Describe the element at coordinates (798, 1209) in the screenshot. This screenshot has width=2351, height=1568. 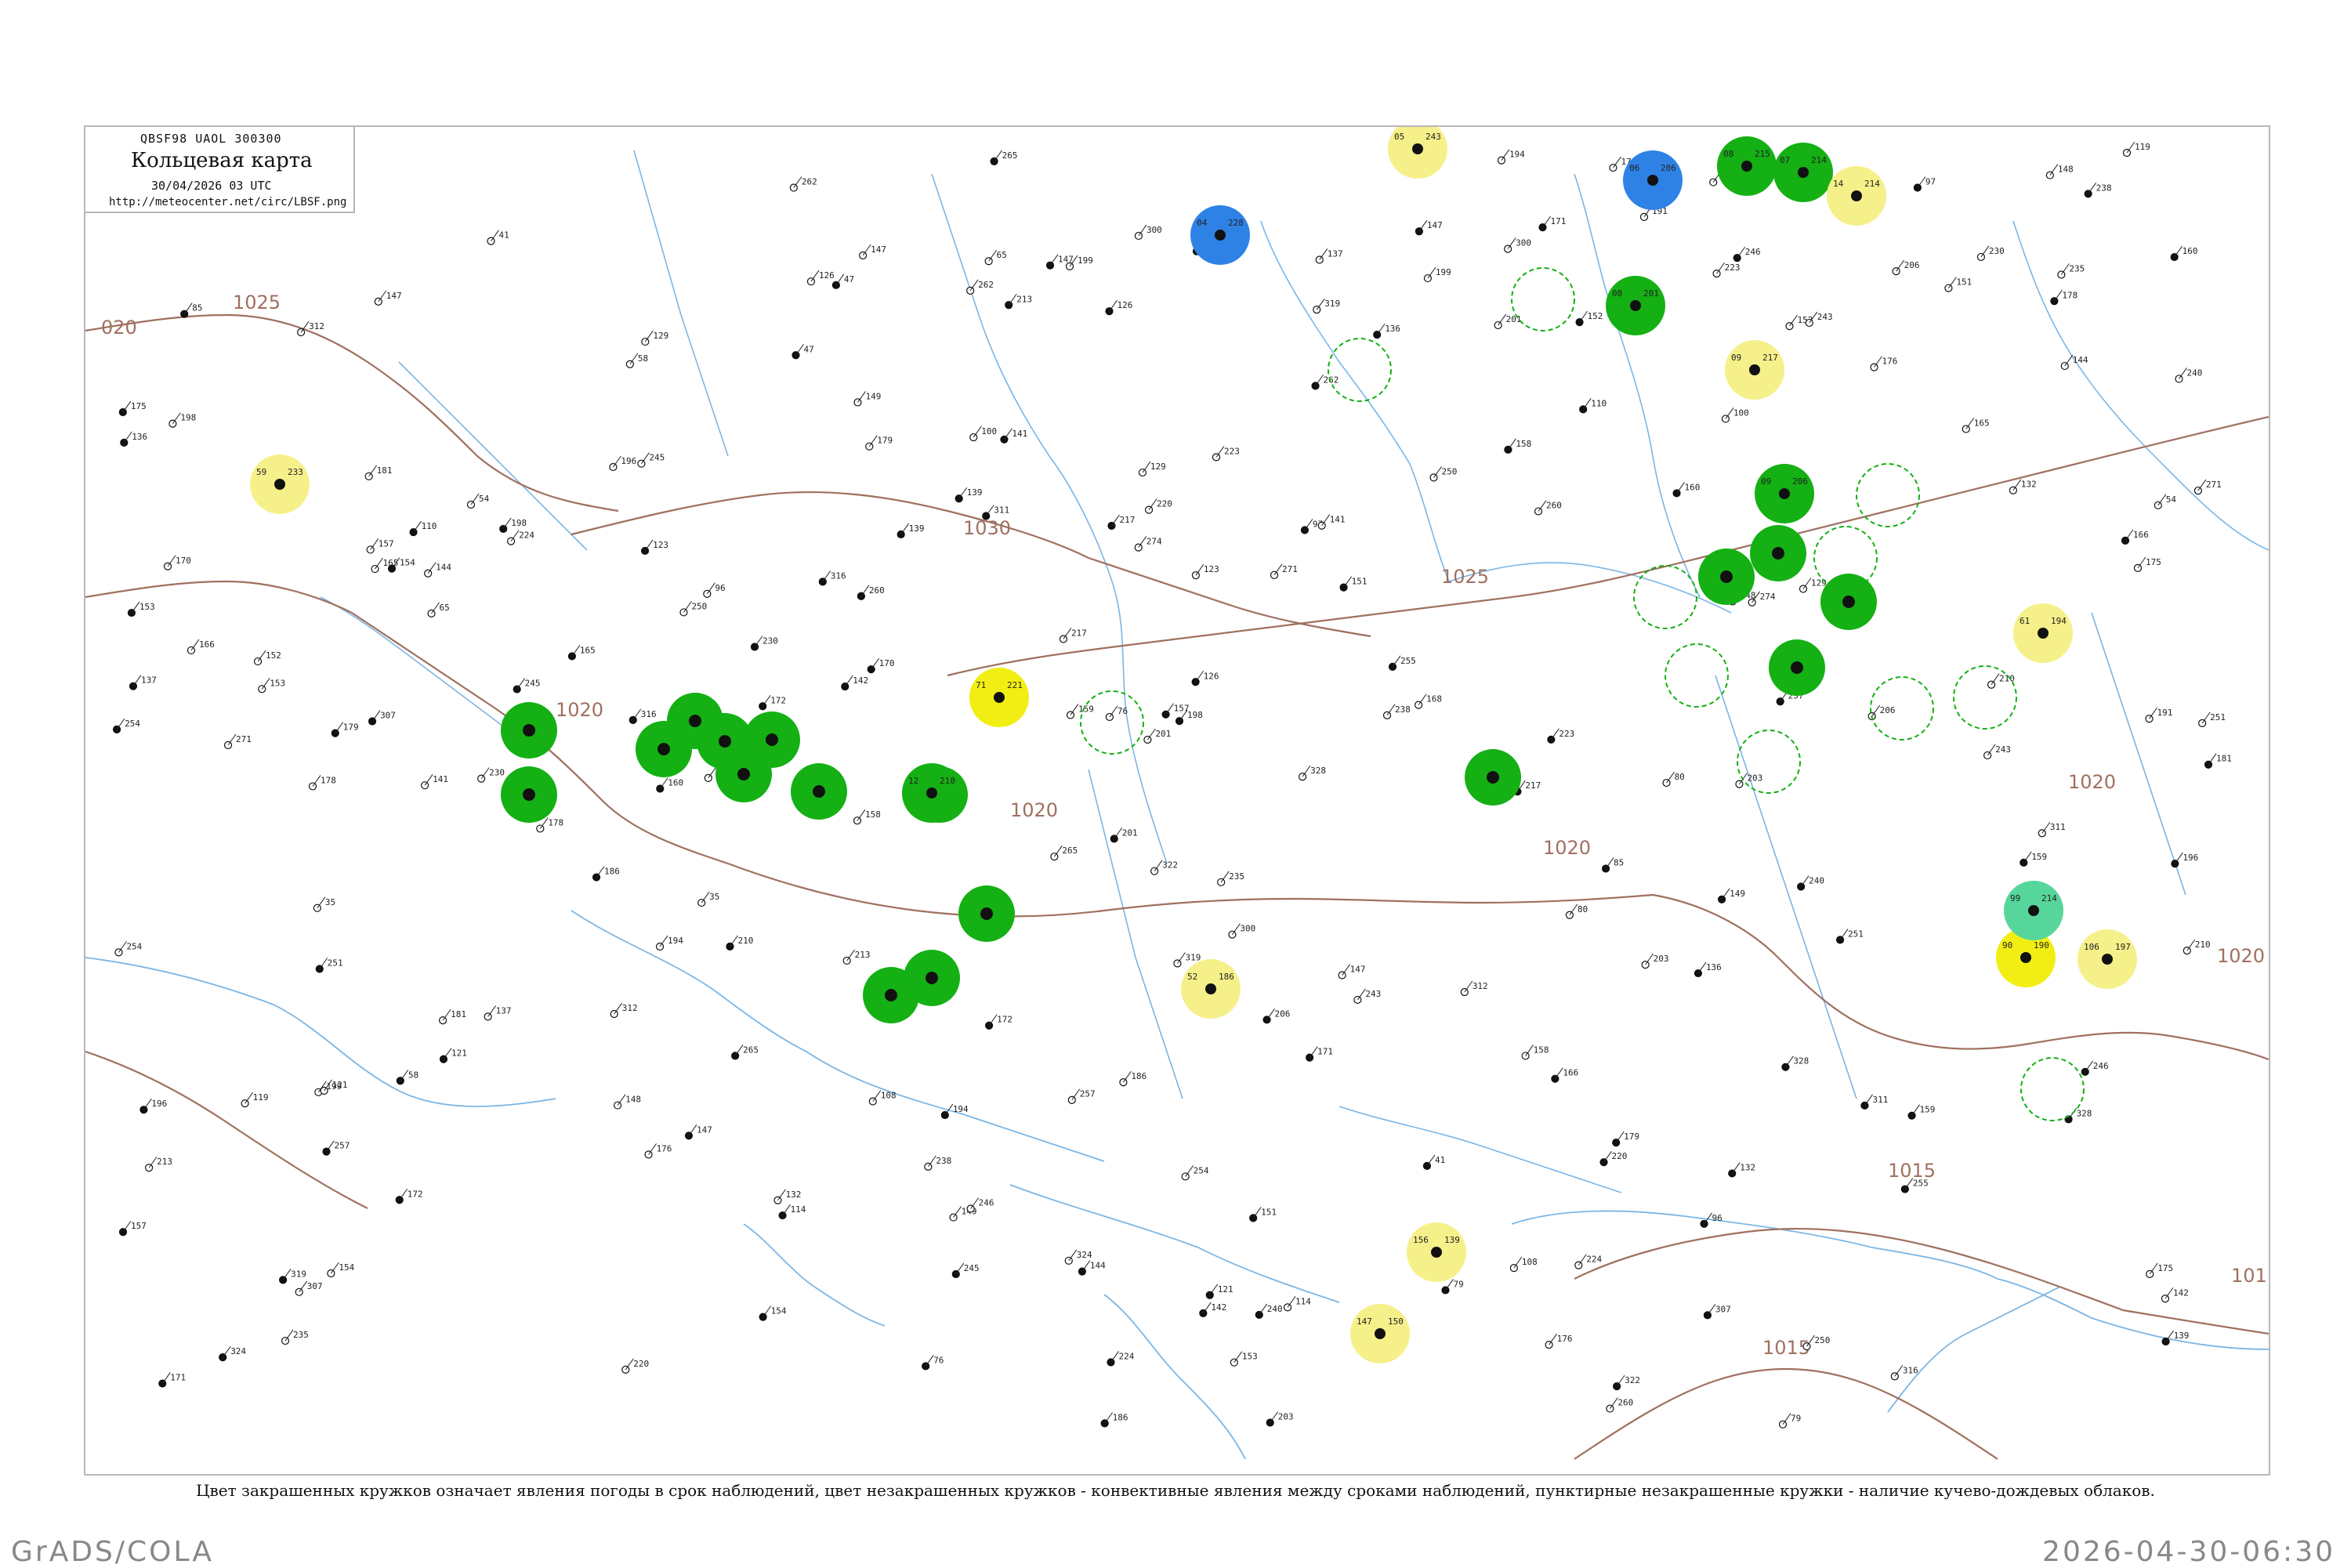
I see `station-pressure: 114` at that location.